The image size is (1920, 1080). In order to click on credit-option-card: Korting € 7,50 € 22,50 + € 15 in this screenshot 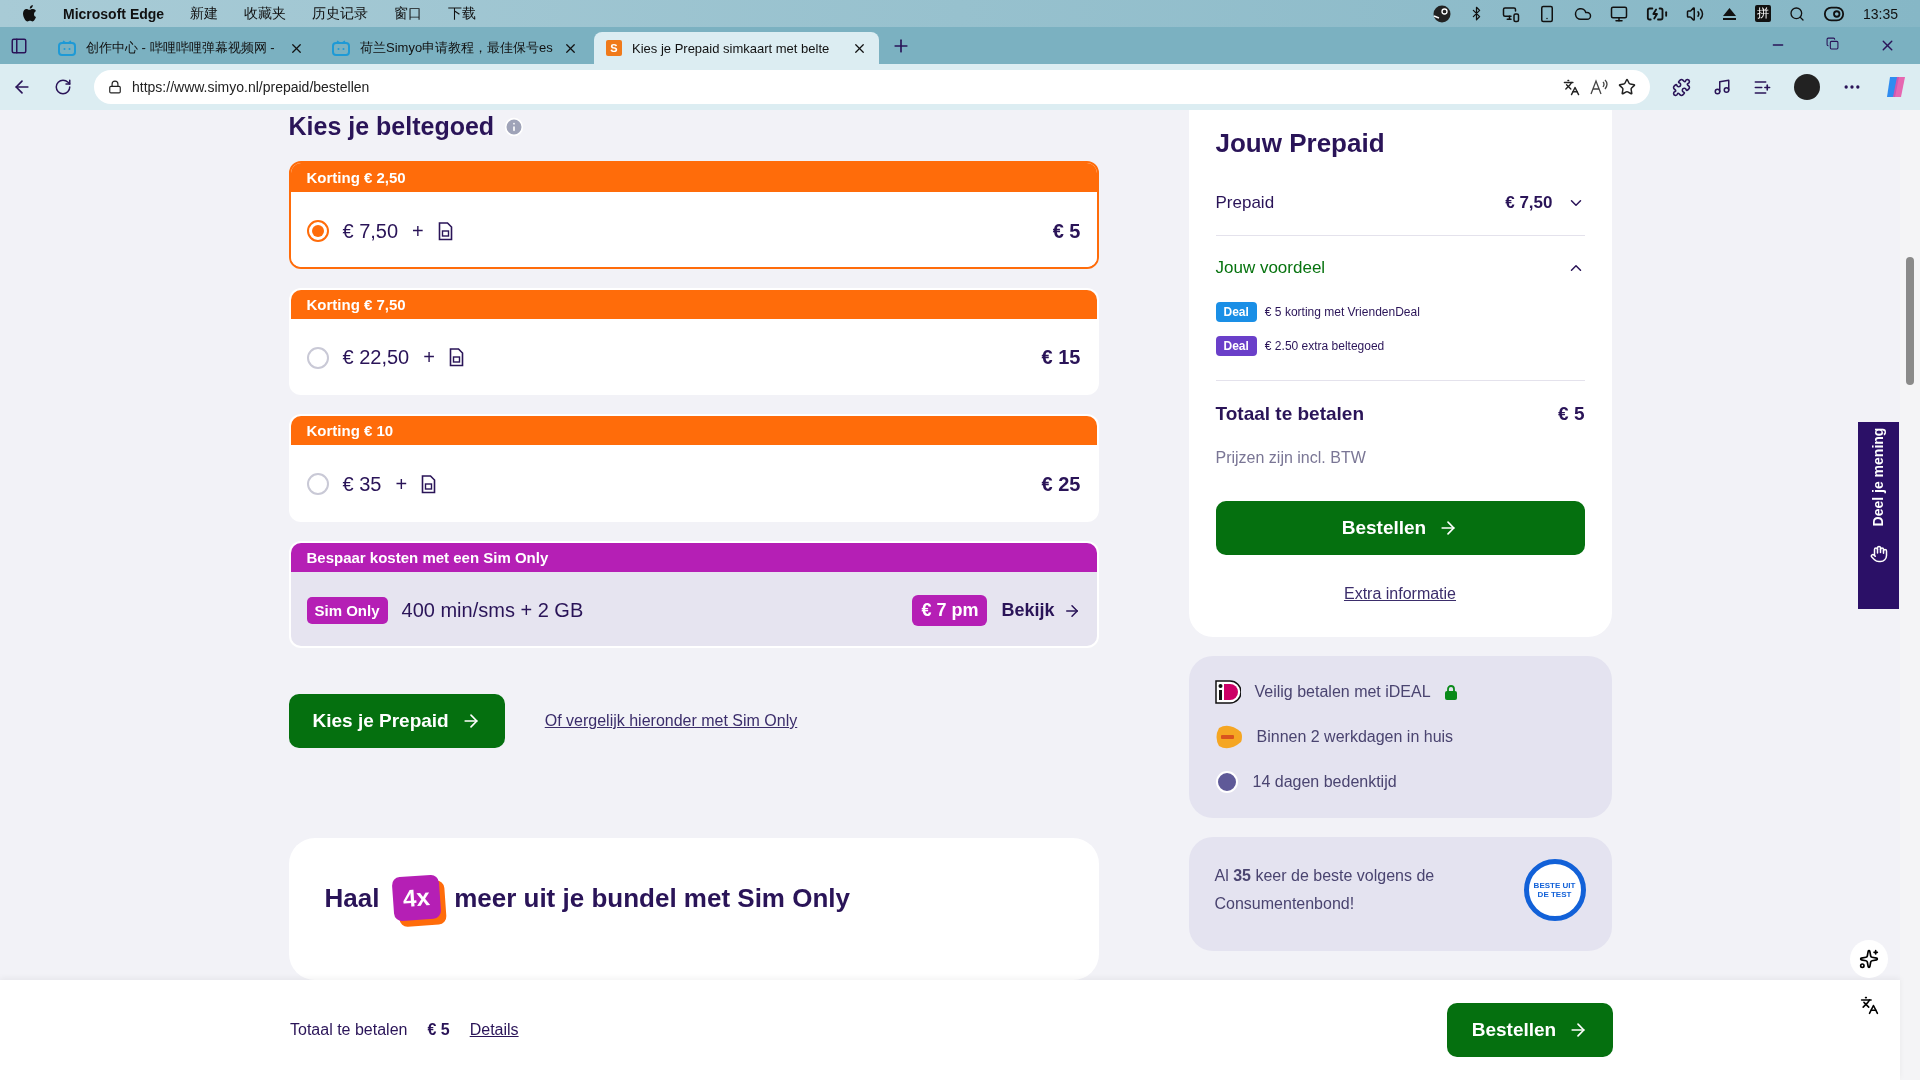, I will do `click(693, 341)`.